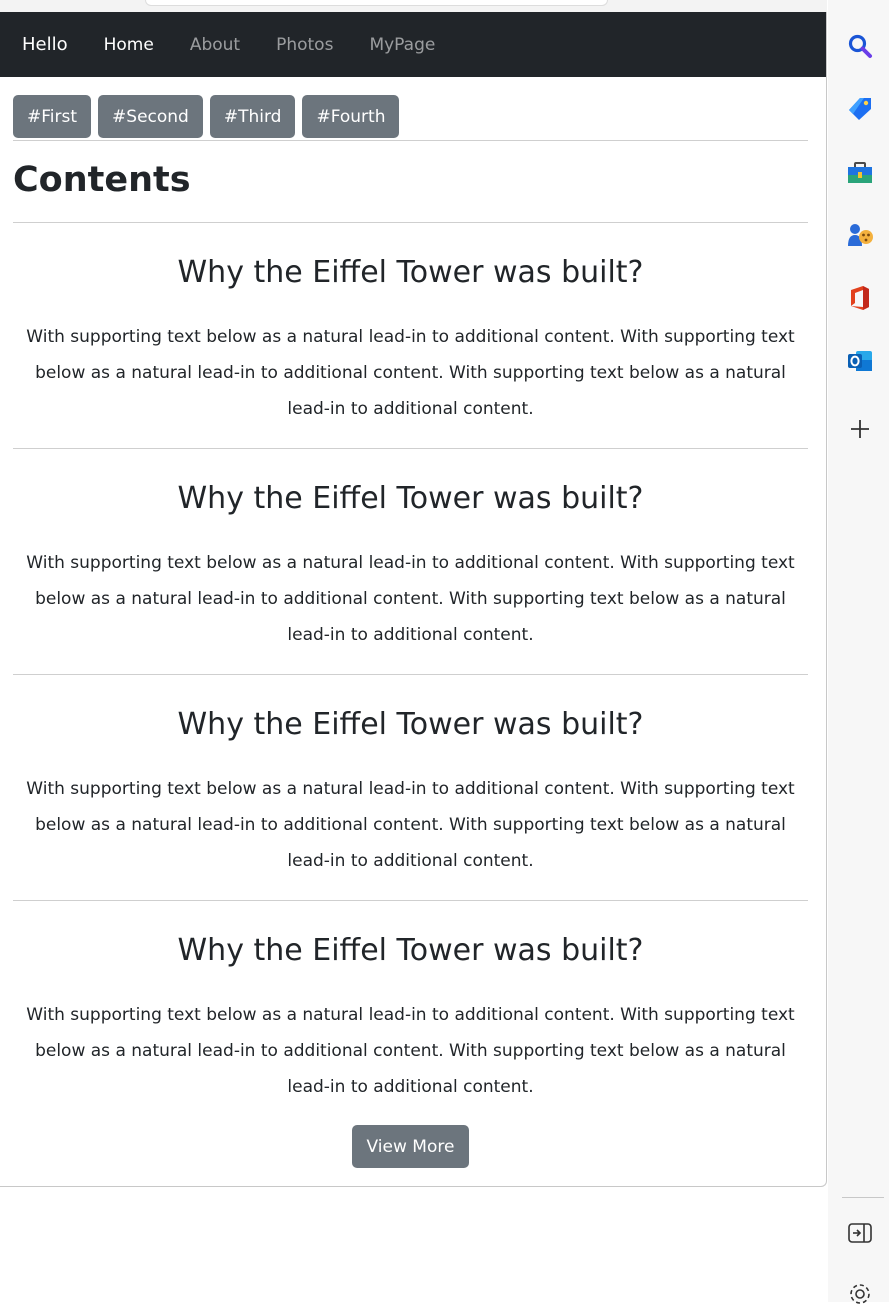  I want to click on nav-link-home: Home, so click(129, 45).